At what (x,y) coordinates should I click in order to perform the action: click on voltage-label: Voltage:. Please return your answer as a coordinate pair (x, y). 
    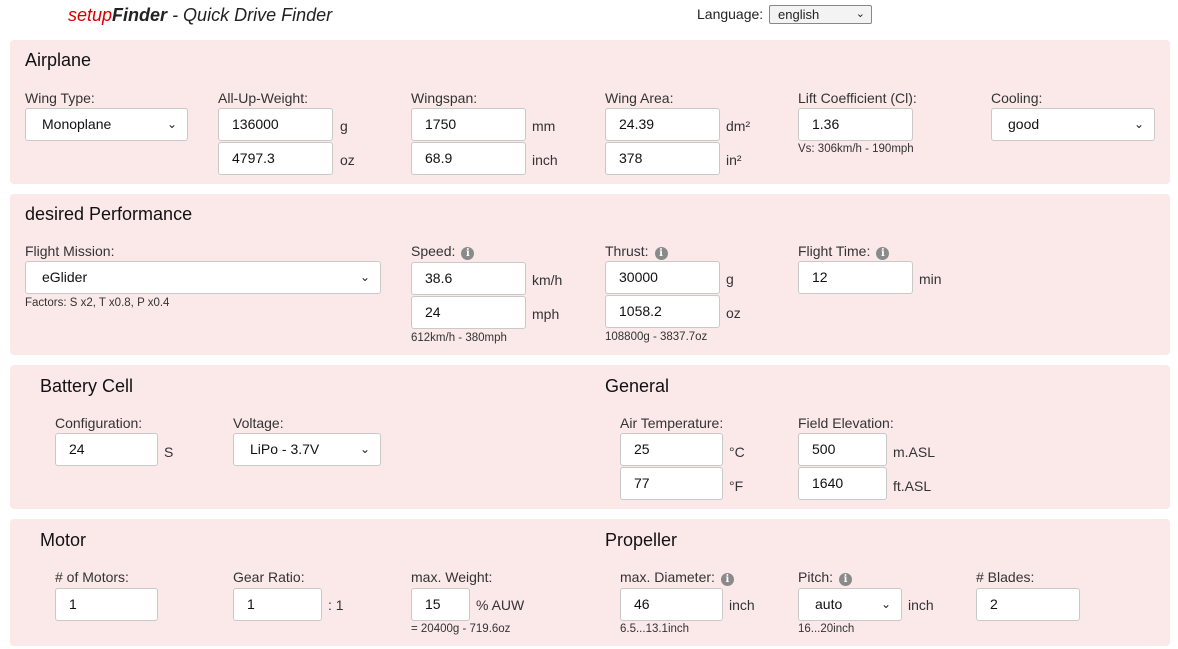
    Looking at the image, I should click on (258, 423).